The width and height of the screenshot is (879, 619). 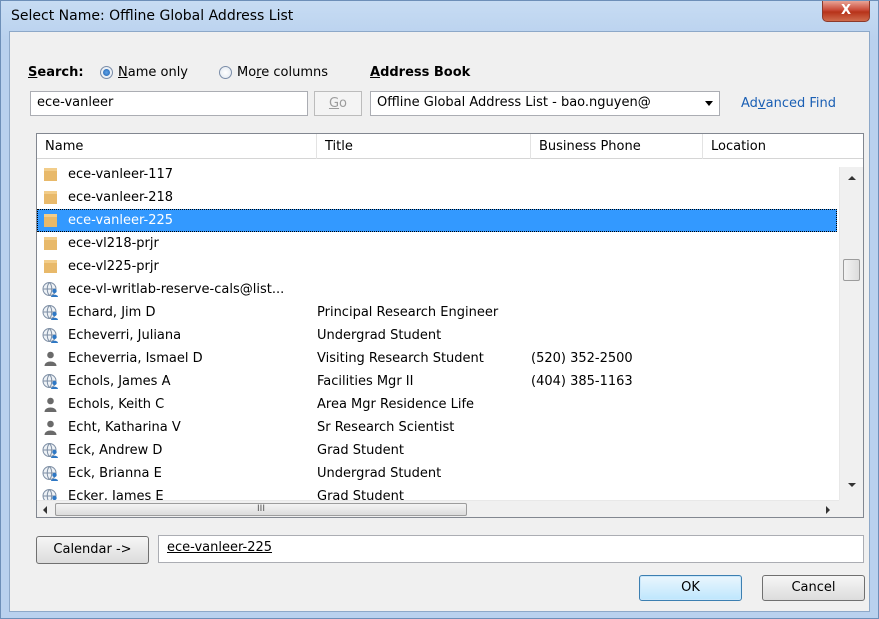 What do you see at coordinates (852, 178) in the screenshot?
I see `scroll-up-icon` at bounding box center [852, 178].